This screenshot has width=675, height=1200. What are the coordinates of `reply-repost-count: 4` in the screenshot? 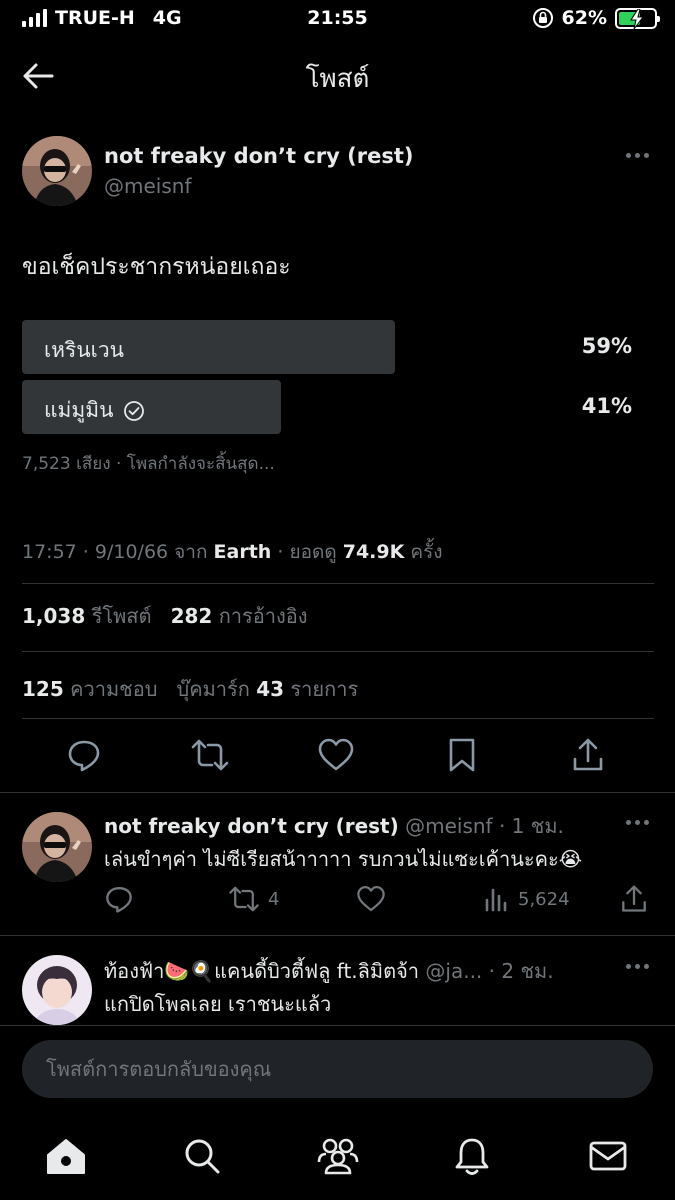 It's located at (274, 899).